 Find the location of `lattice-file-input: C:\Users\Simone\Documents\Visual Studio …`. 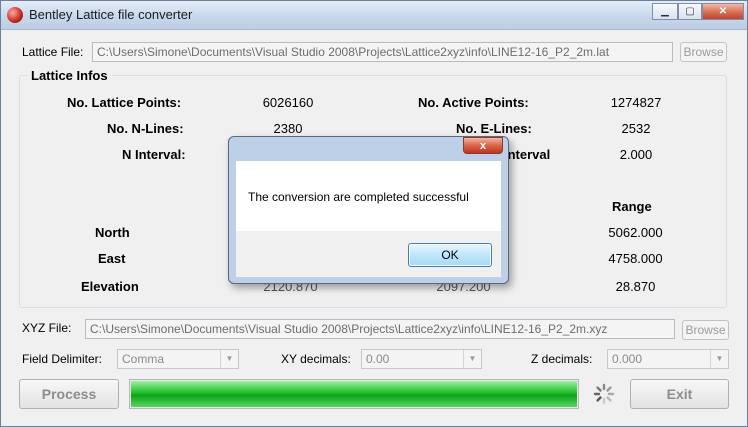

lattice-file-input: C:\Users\Simone\Documents\Visual Studio … is located at coordinates (382, 52).